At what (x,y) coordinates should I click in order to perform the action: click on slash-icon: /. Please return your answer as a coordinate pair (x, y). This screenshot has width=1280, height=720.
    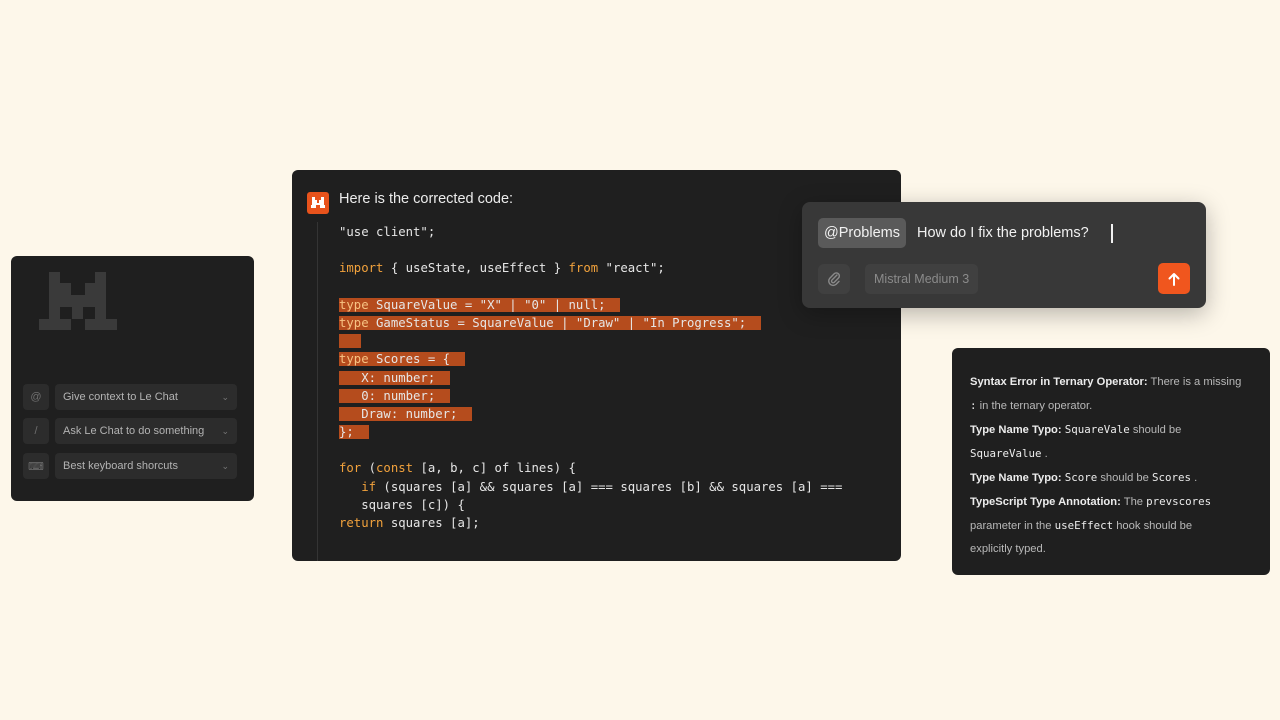
    Looking at the image, I should click on (36, 431).